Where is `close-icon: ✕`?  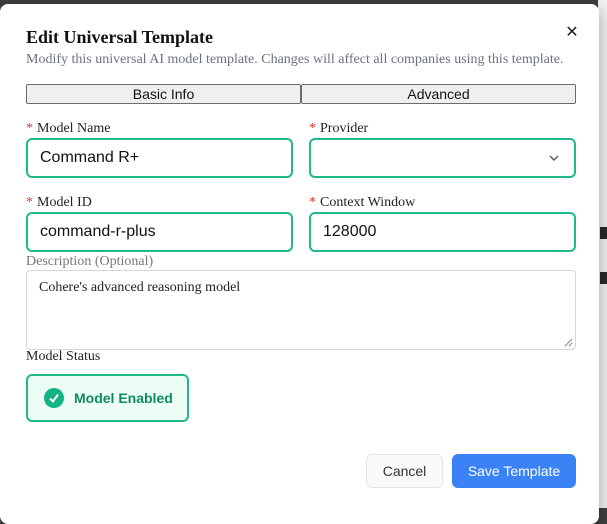 close-icon: ✕ is located at coordinates (572, 32).